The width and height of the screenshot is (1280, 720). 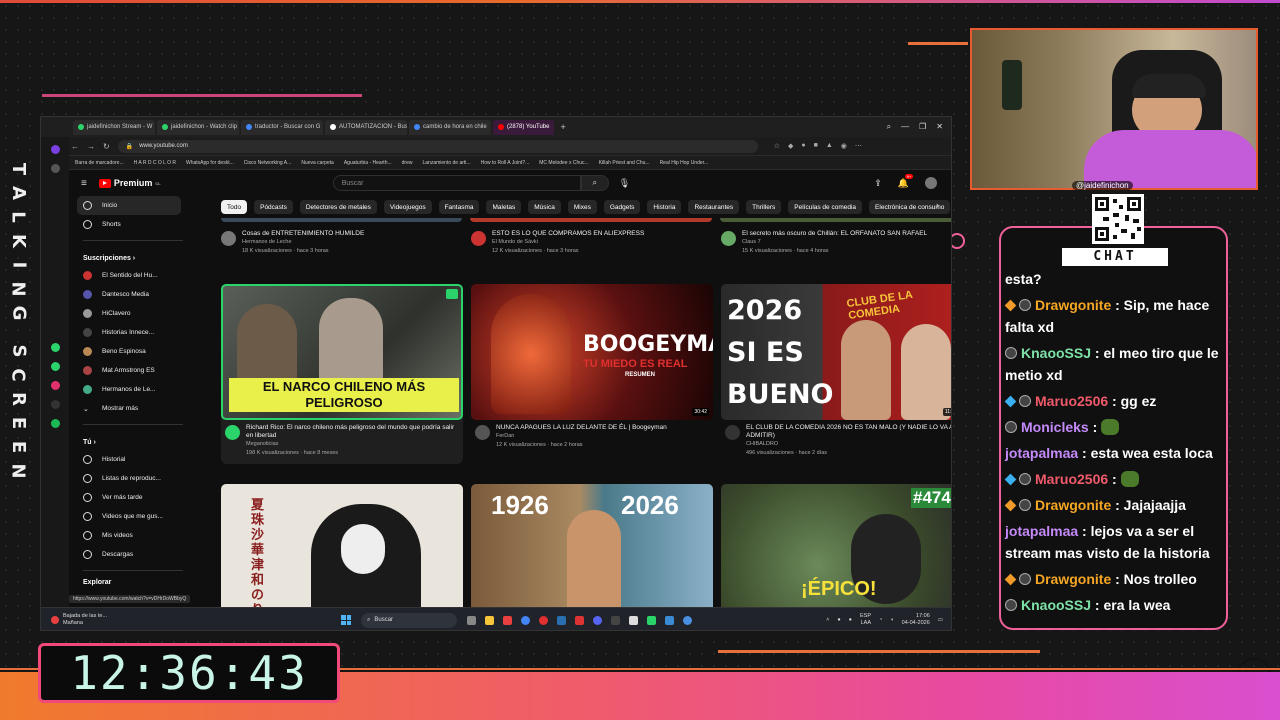 What do you see at coordinates (55, 385) in the screenshot?
I see `instagram-icon` at bounding box center [55, 385].